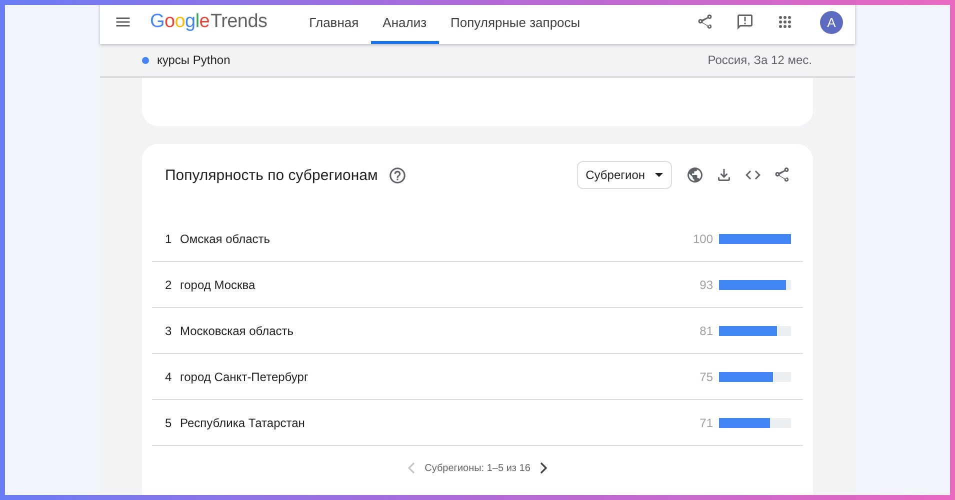  Describe the element at coordinates (745, 22) in the screenshot. I see `feedback-icon` at that location.